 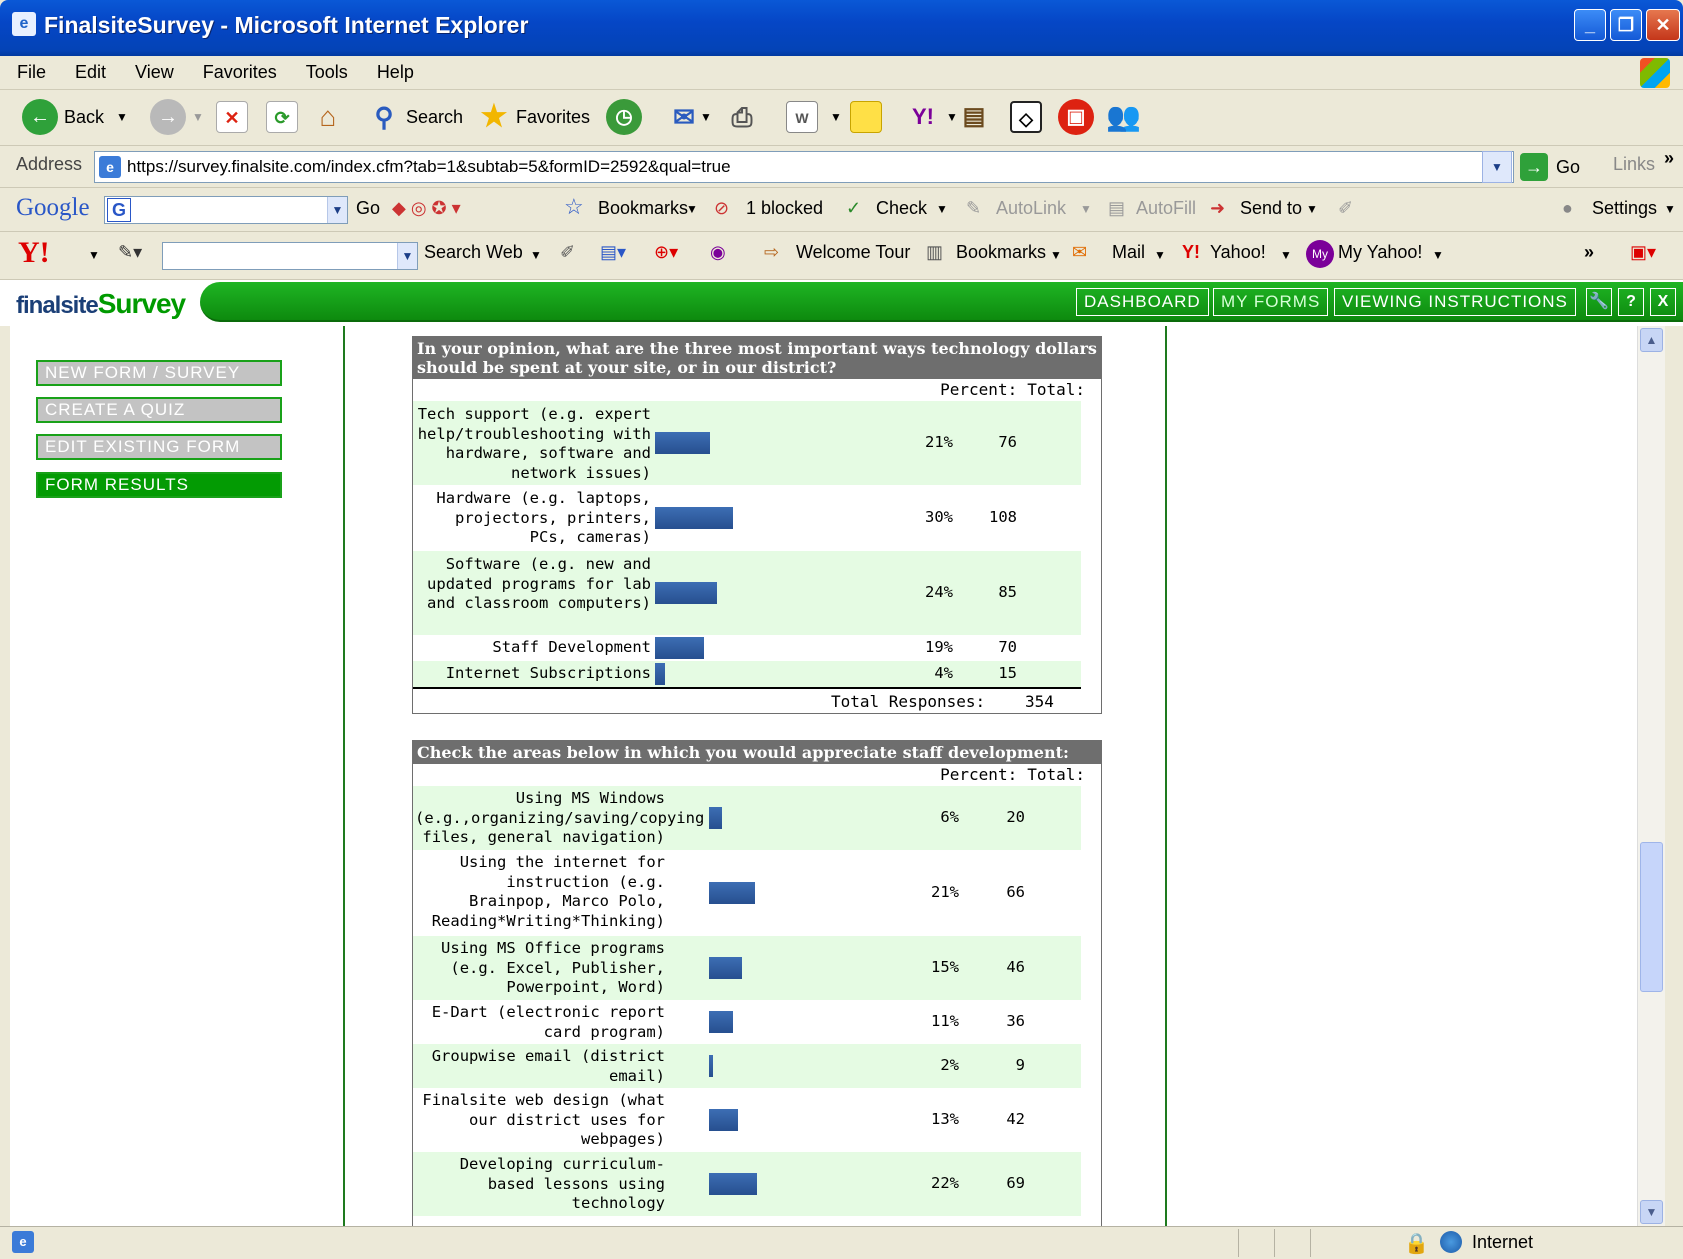 What do you see at coordinates (1380, 252) in the screenshot?
I see `my-yahoo-button: My Yahoo!` at bounding box center [1380, 252].